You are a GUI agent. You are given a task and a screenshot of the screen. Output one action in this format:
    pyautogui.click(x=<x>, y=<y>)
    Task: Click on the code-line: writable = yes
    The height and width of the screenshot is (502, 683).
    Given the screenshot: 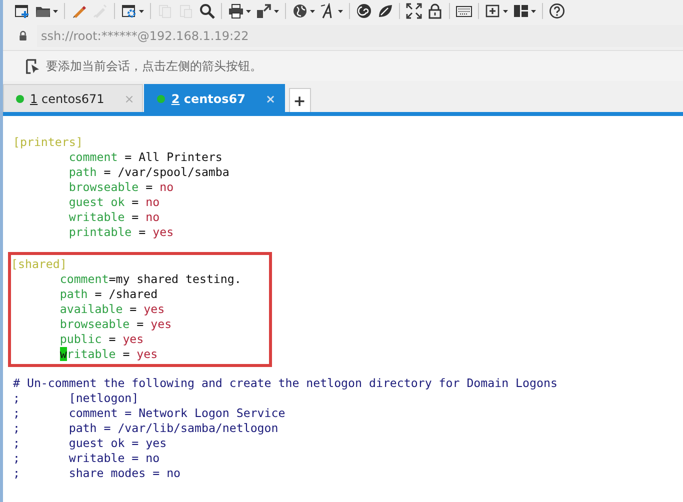 What is the action you would take?
    pyautogui.click(x=109, y=354)
    